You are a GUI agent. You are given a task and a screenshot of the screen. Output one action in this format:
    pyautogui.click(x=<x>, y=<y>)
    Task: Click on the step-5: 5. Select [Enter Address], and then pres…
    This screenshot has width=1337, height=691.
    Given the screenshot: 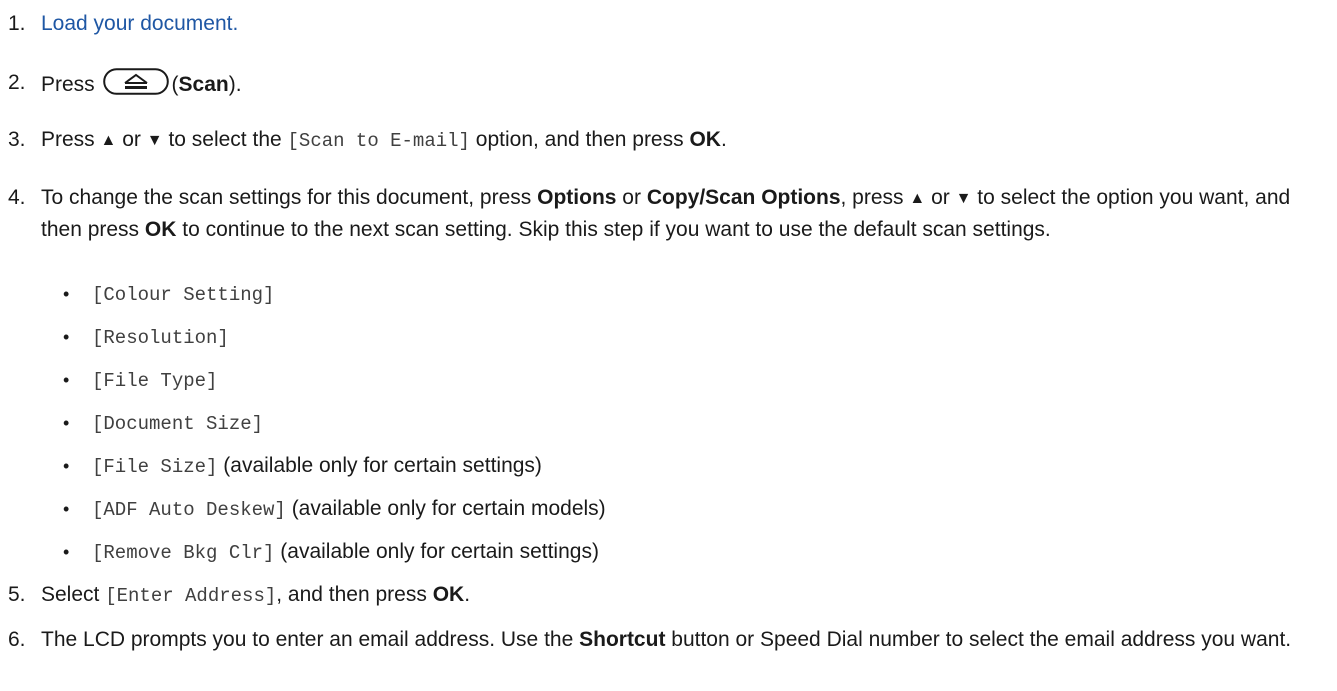 What is the action you would take?
    pyautogui.click(x=663, y=595)
    